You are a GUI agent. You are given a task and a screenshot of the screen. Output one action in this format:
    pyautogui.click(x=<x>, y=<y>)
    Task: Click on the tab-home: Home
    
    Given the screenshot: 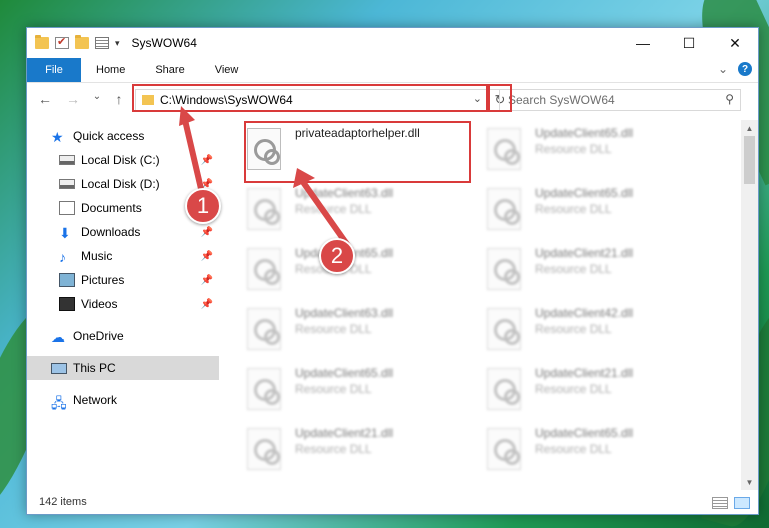 What is the action you would take?
    pyautogui.click(x=110, y=70)
    